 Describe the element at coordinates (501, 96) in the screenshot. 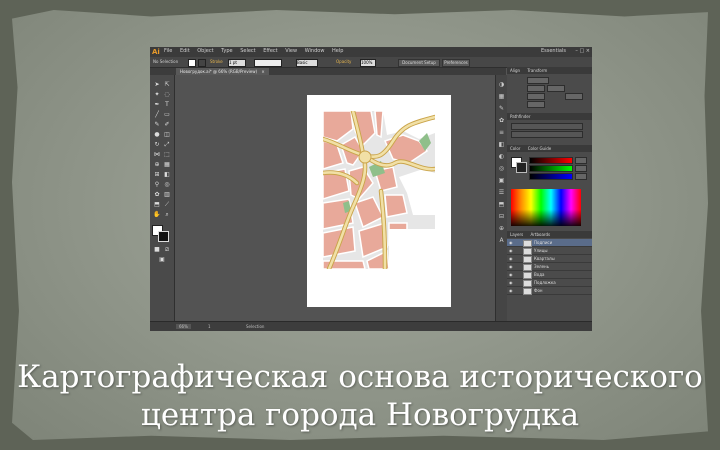

I see `swatches-panel-icon: ▦` at that location.